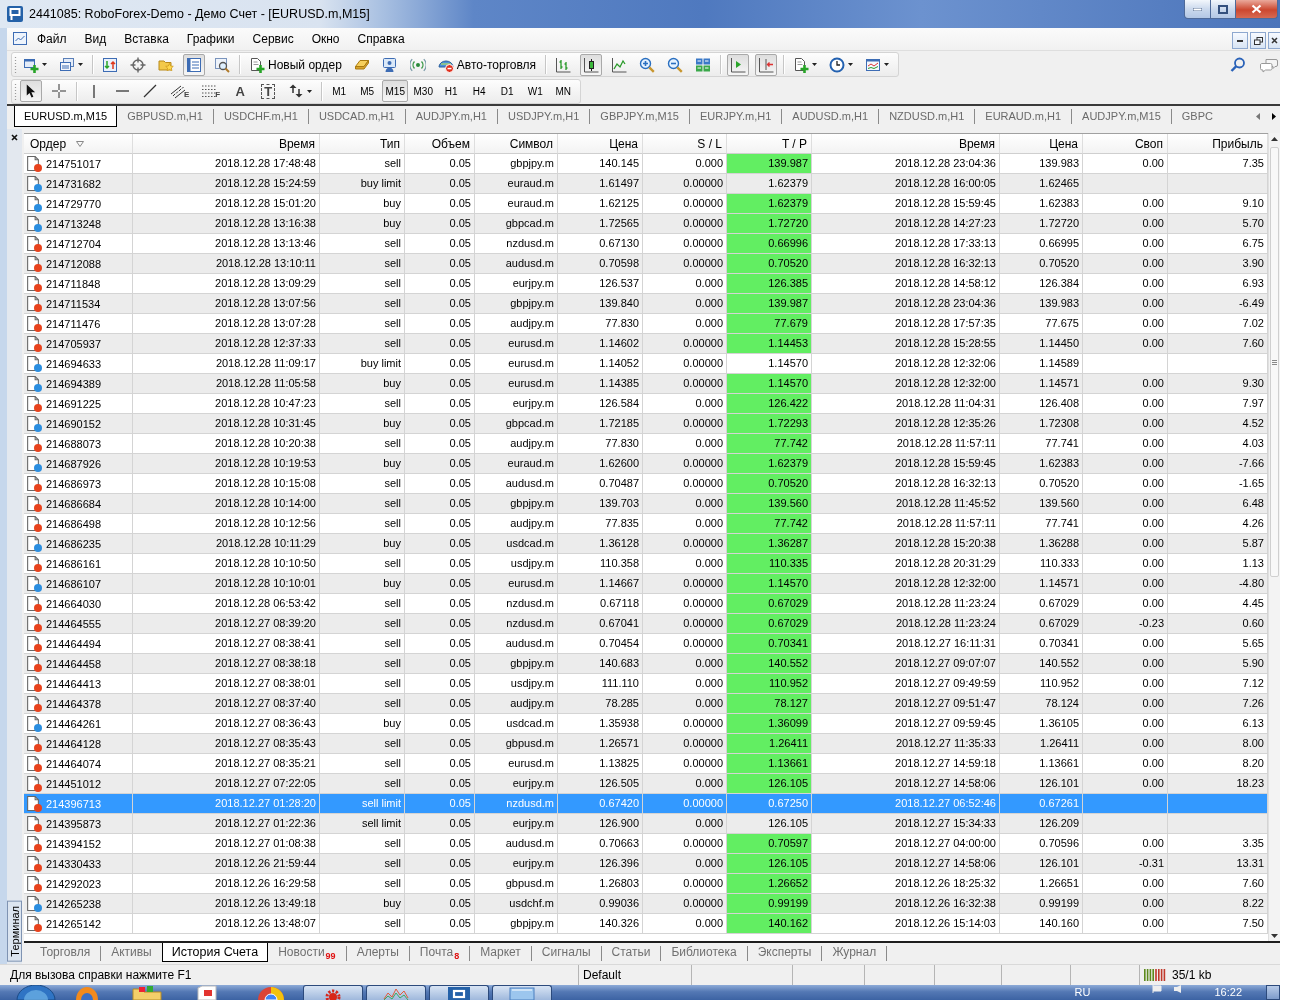 Image resolution: width=1296 pixels, height=1000 pixels. Describe the element at coordinates (854, 952) in the screenshot. I see `panel-tab: Журнал` at that location.